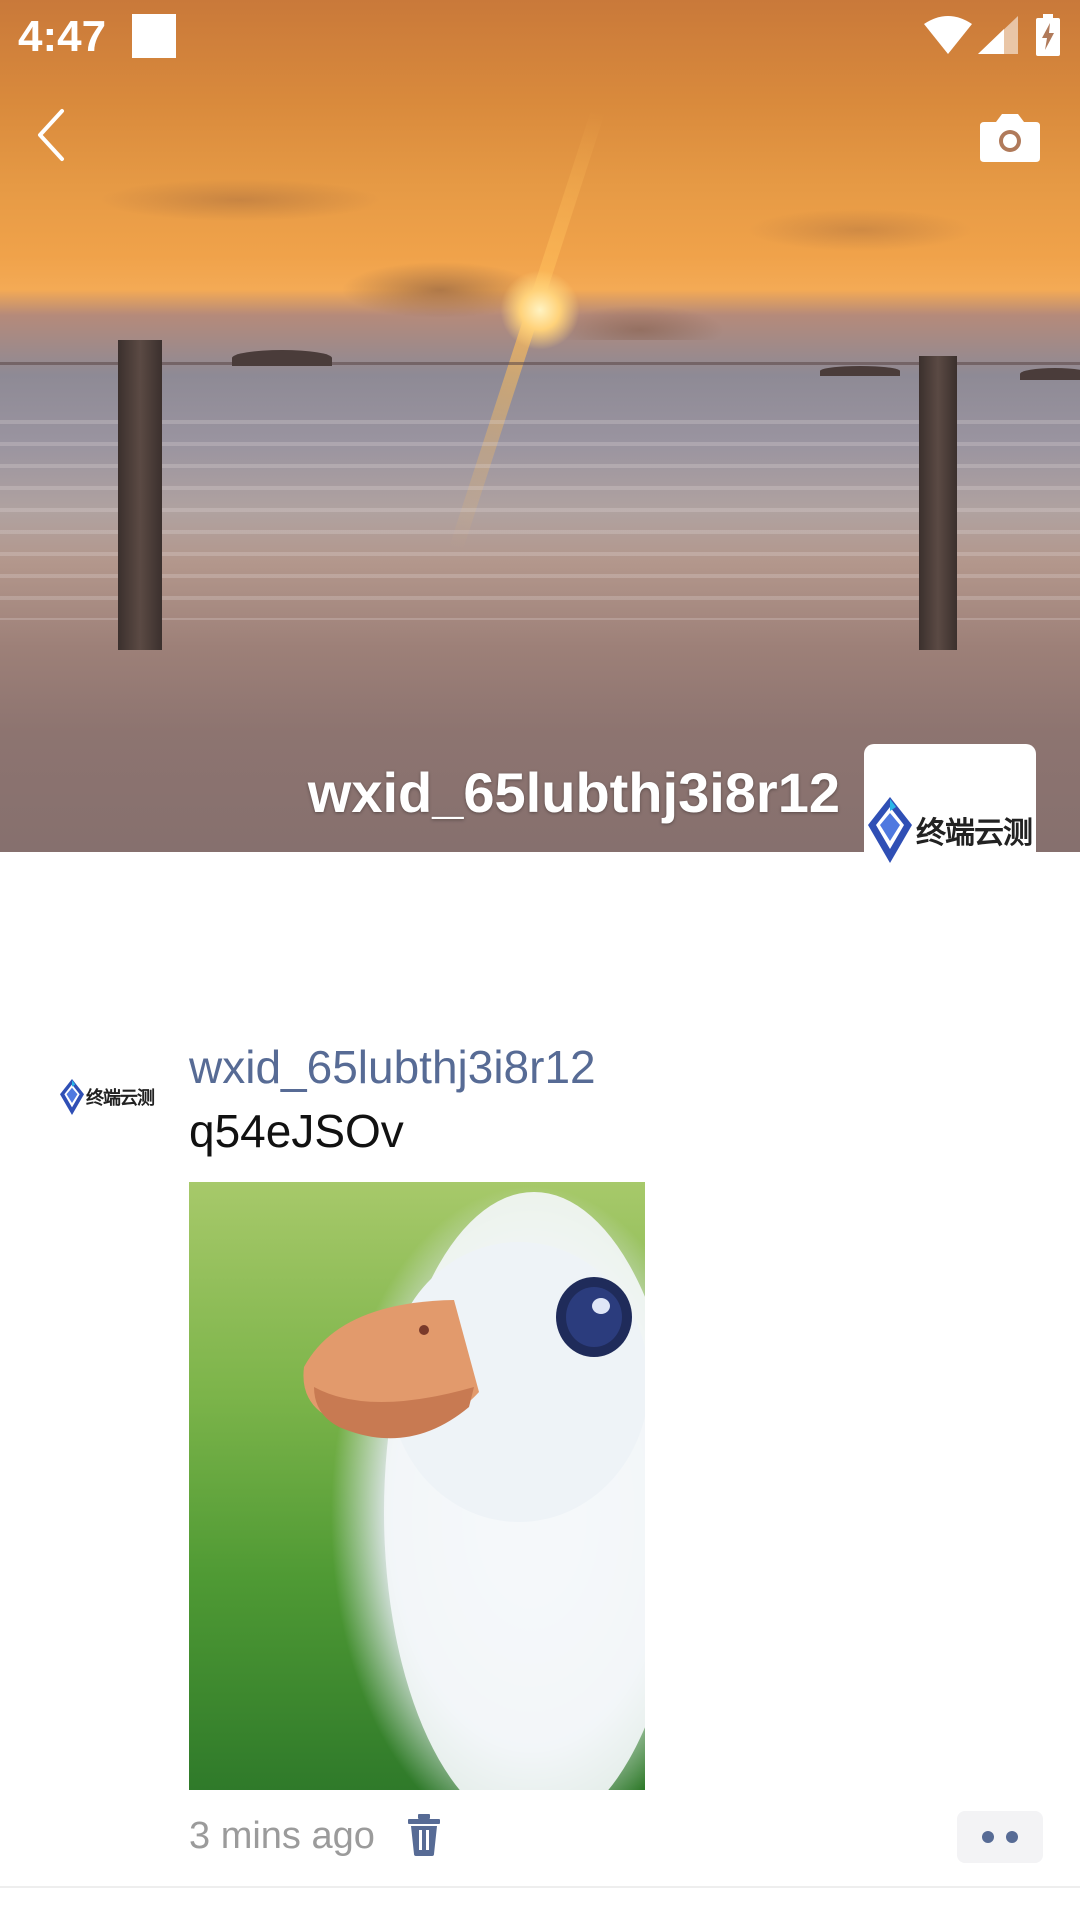 This screenshot has width=1080, height=1920. I want to click on post-timestamp: 3 mins ago, so click(282, 1836).